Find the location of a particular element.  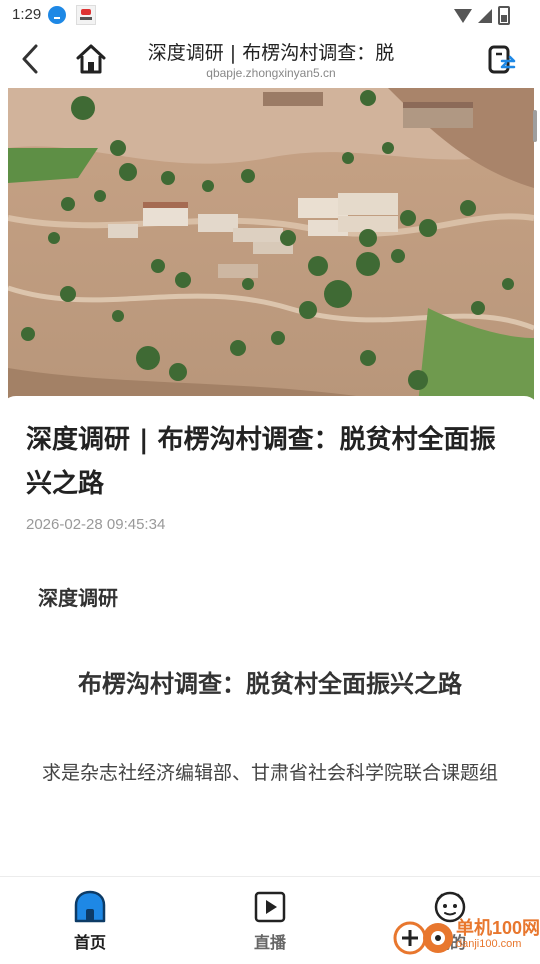

page-scrollbar is located at coordinates (535, 126).